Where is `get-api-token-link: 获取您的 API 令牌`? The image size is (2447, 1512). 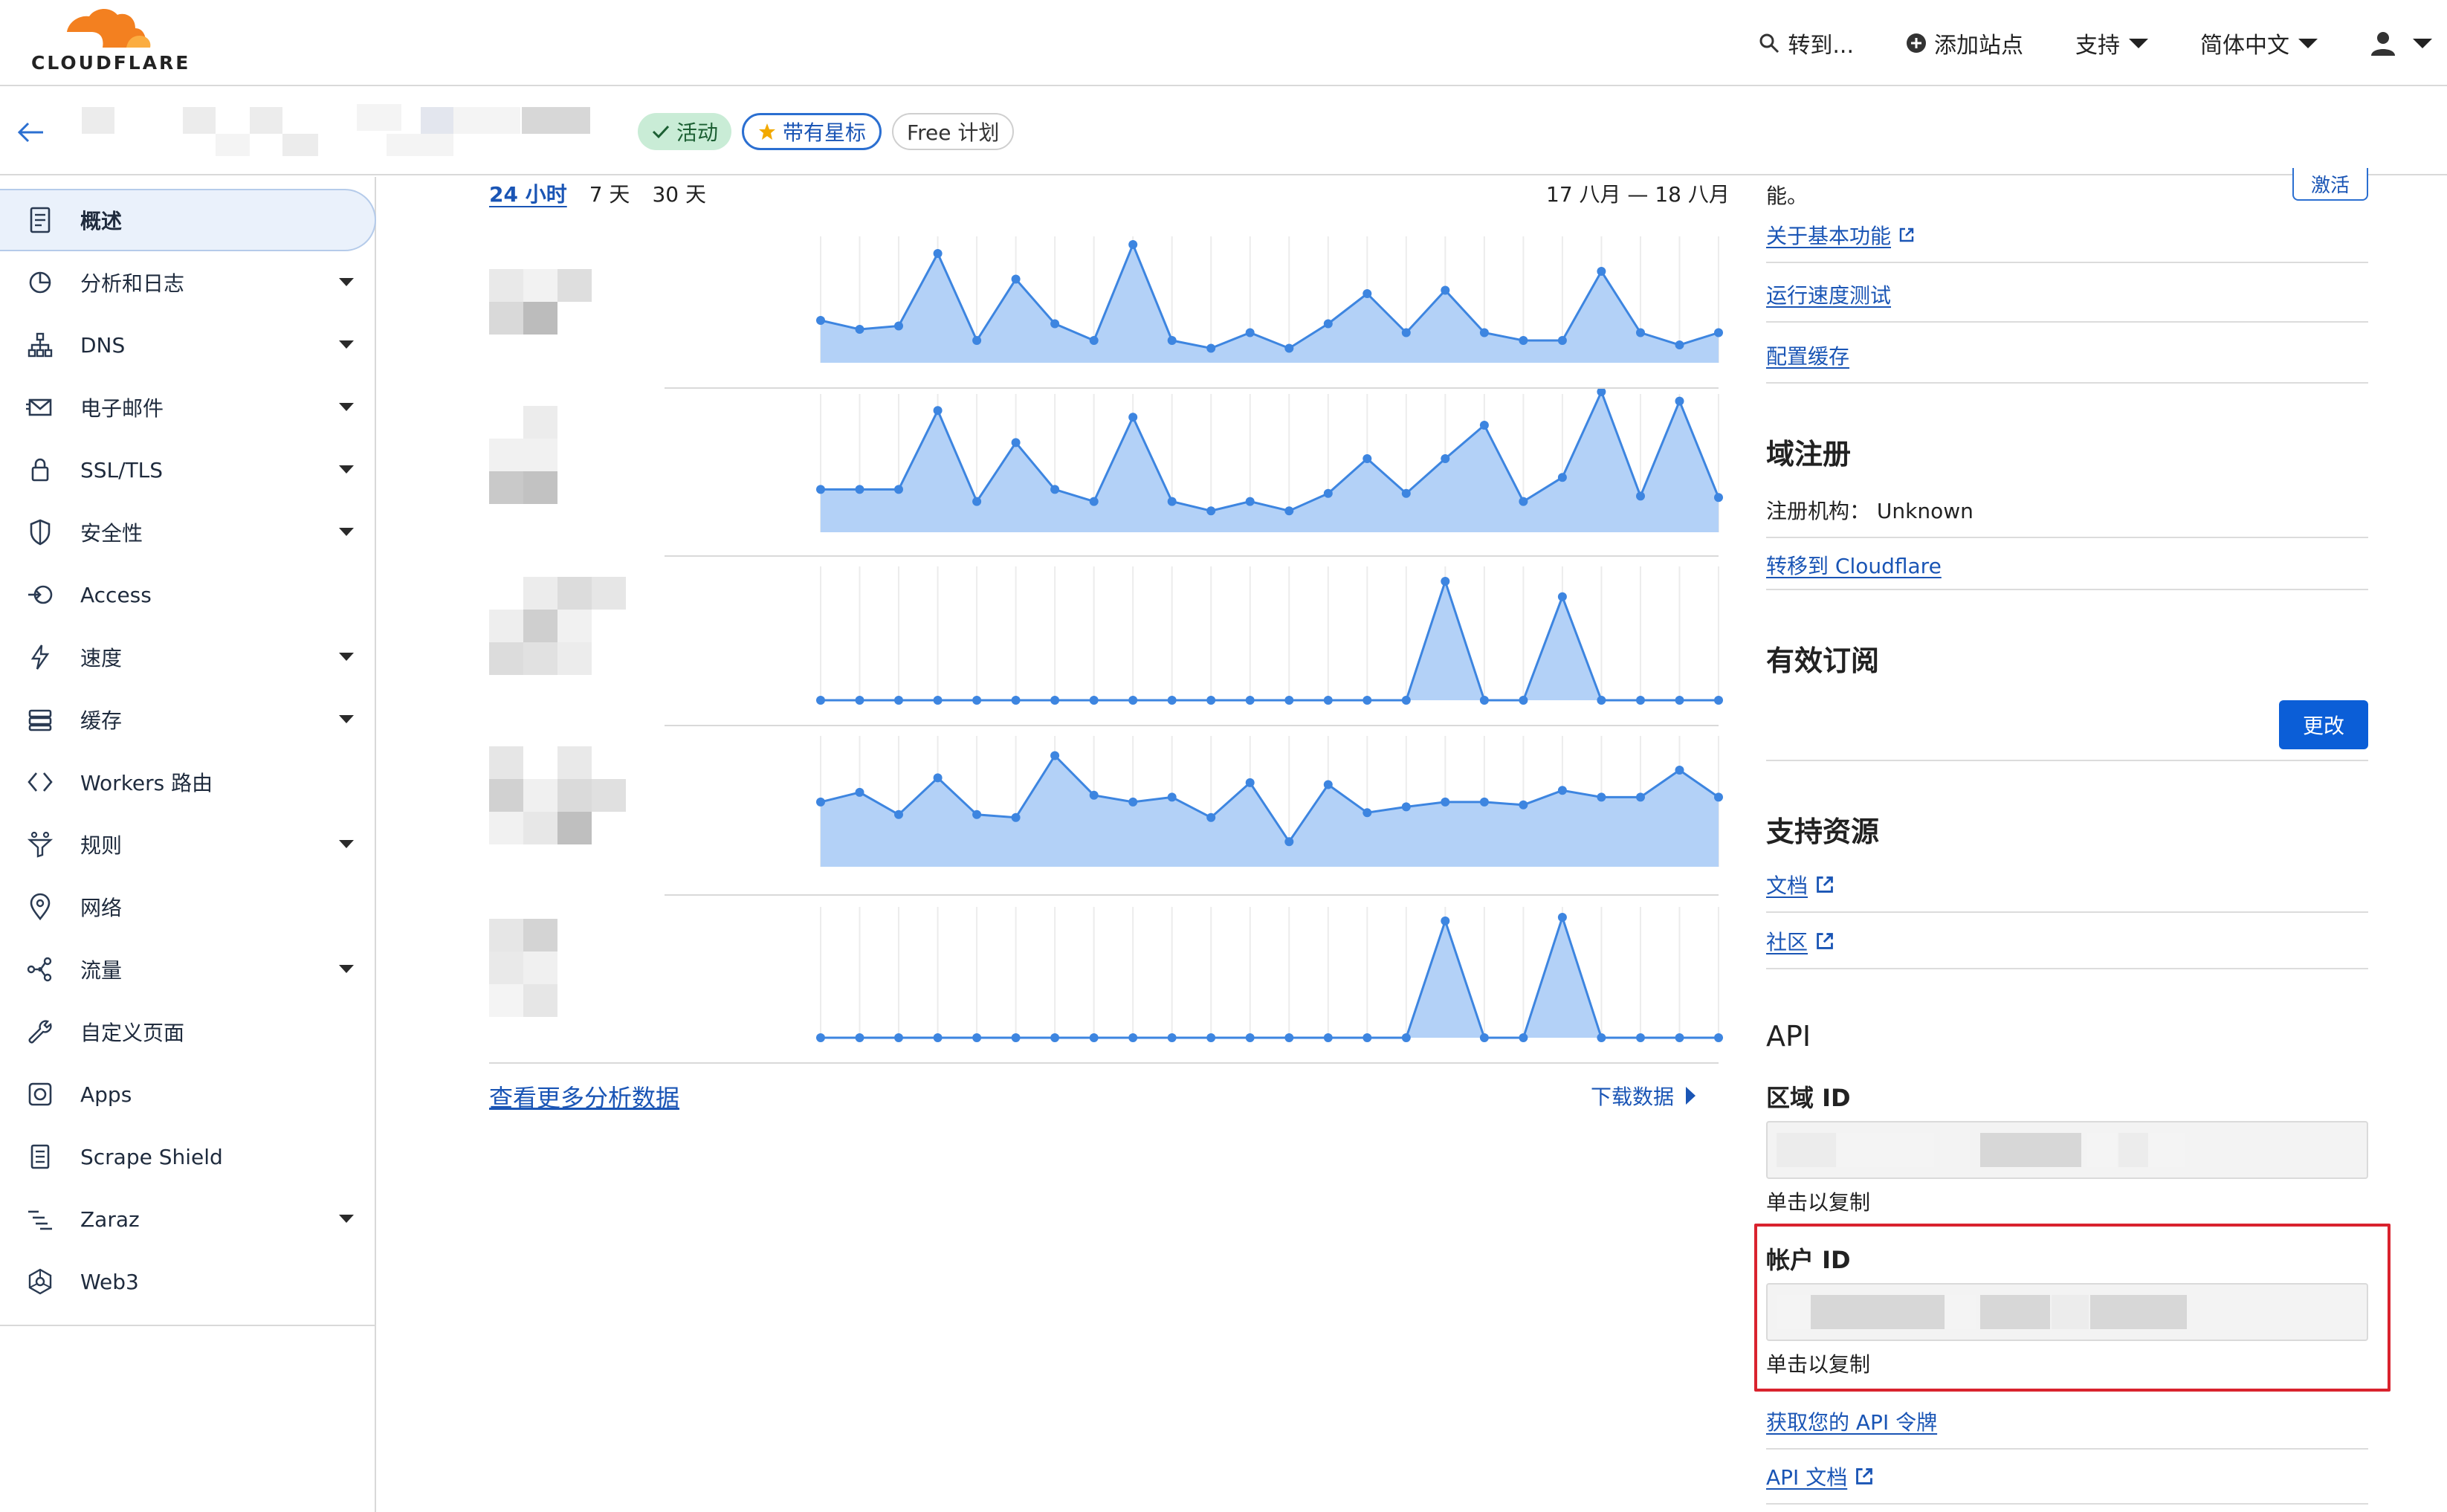
get-api-token-link: 获取您的 API 令牌 is located at coordinates (1852, 1421).